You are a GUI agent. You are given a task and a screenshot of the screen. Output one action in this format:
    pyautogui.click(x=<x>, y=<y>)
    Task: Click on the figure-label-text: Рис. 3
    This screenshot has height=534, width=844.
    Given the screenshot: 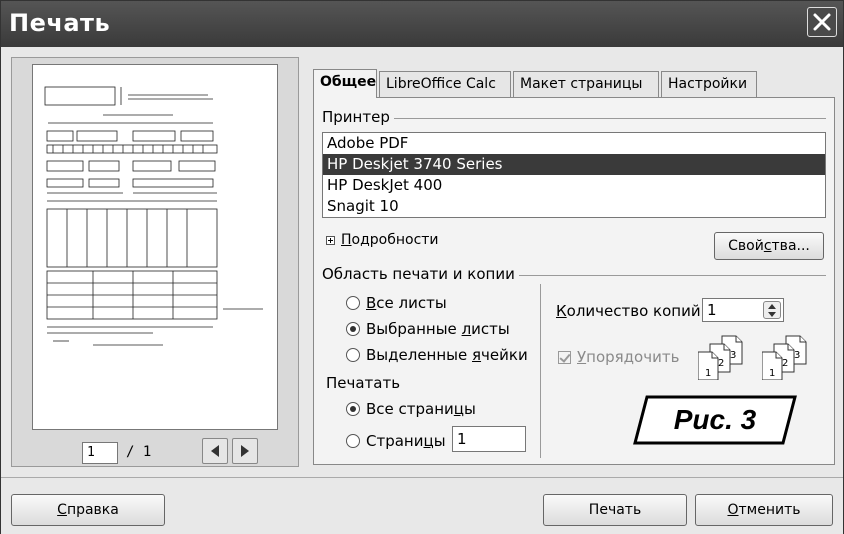 What is the action you would take?
    pyautogui.click(x=715, y=419)
    